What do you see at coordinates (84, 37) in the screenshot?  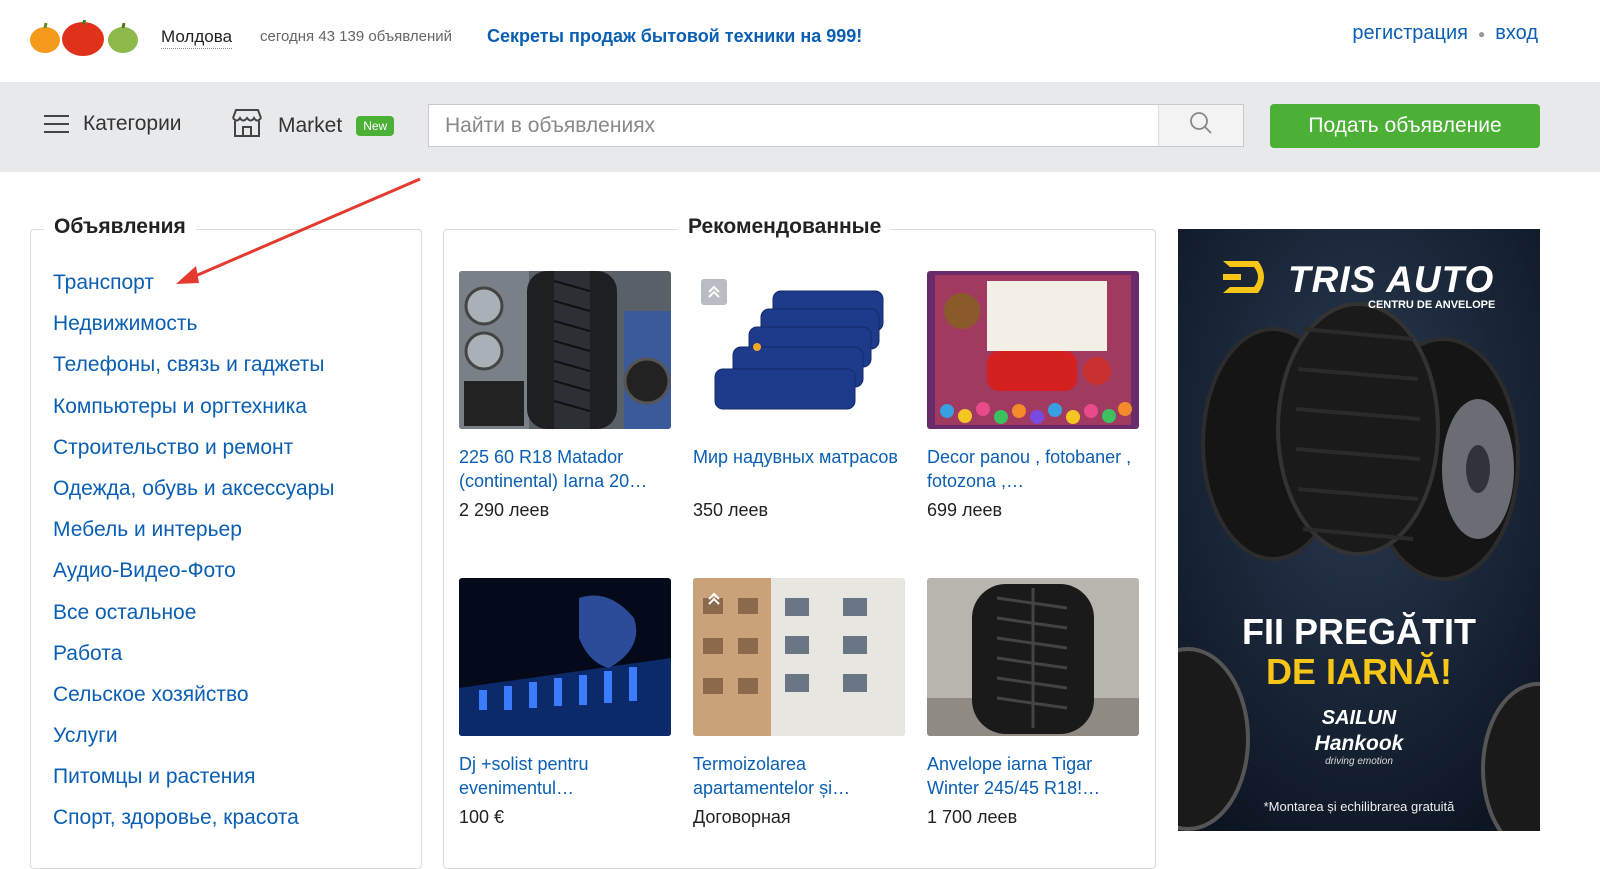 I see `site-logo` at bounding box center [84, 37].